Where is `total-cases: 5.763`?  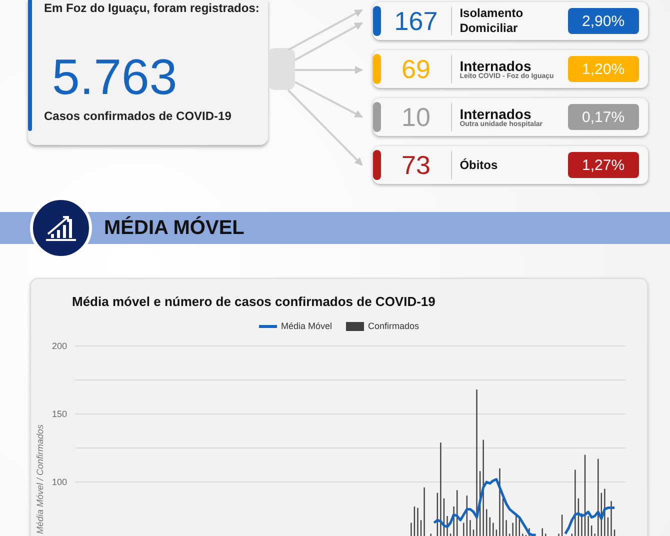
total-cases: 5.763 is located at coordinates (115, 77).